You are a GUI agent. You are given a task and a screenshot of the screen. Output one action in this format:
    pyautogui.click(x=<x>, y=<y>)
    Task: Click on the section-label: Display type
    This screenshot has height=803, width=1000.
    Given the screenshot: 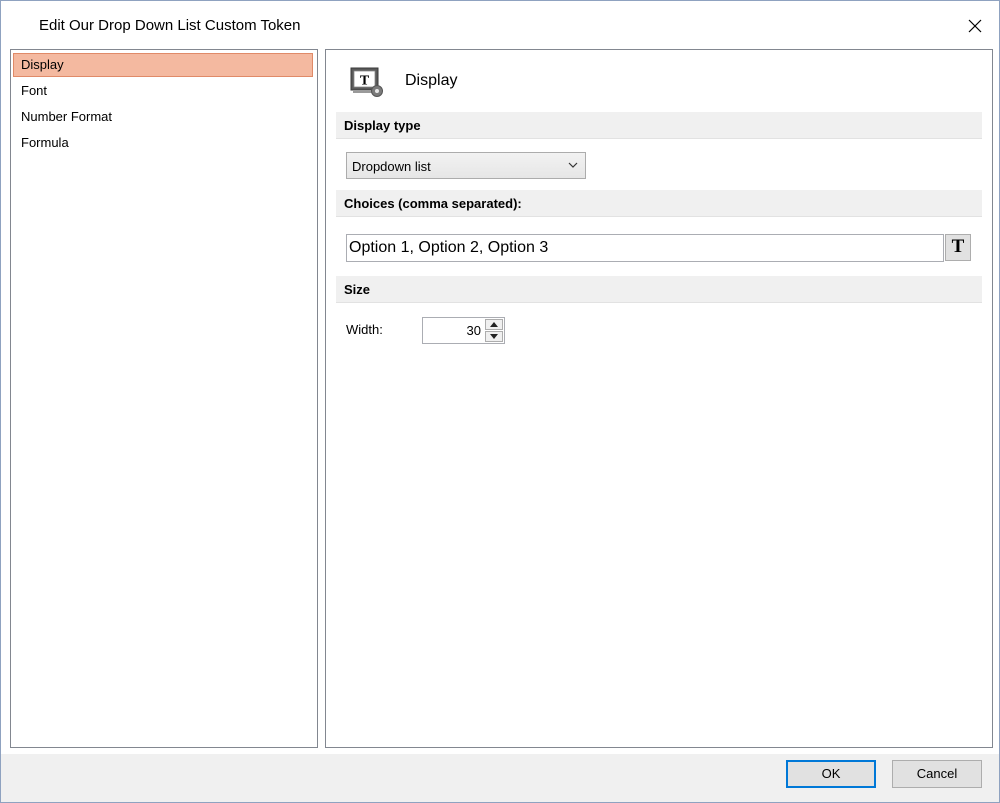 What is the action you would take?
    pyautogui.click(x=382, y=125)
    